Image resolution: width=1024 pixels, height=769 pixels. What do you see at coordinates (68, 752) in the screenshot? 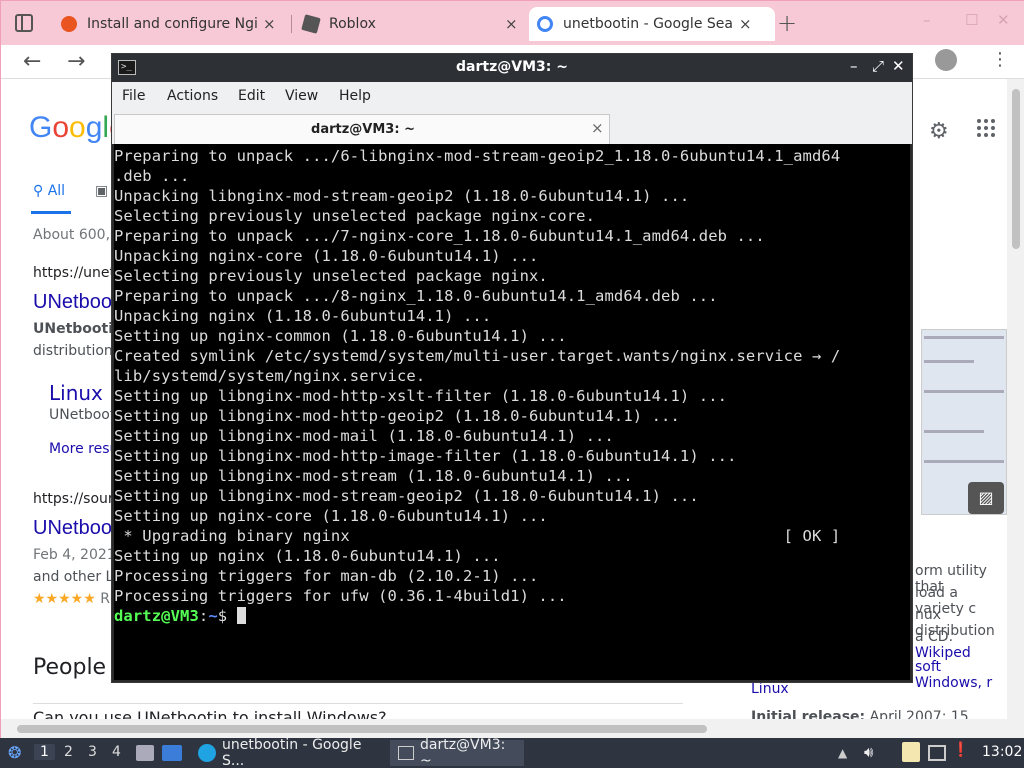
I see `workspace-2: 2` at bounding box center [68, 752].